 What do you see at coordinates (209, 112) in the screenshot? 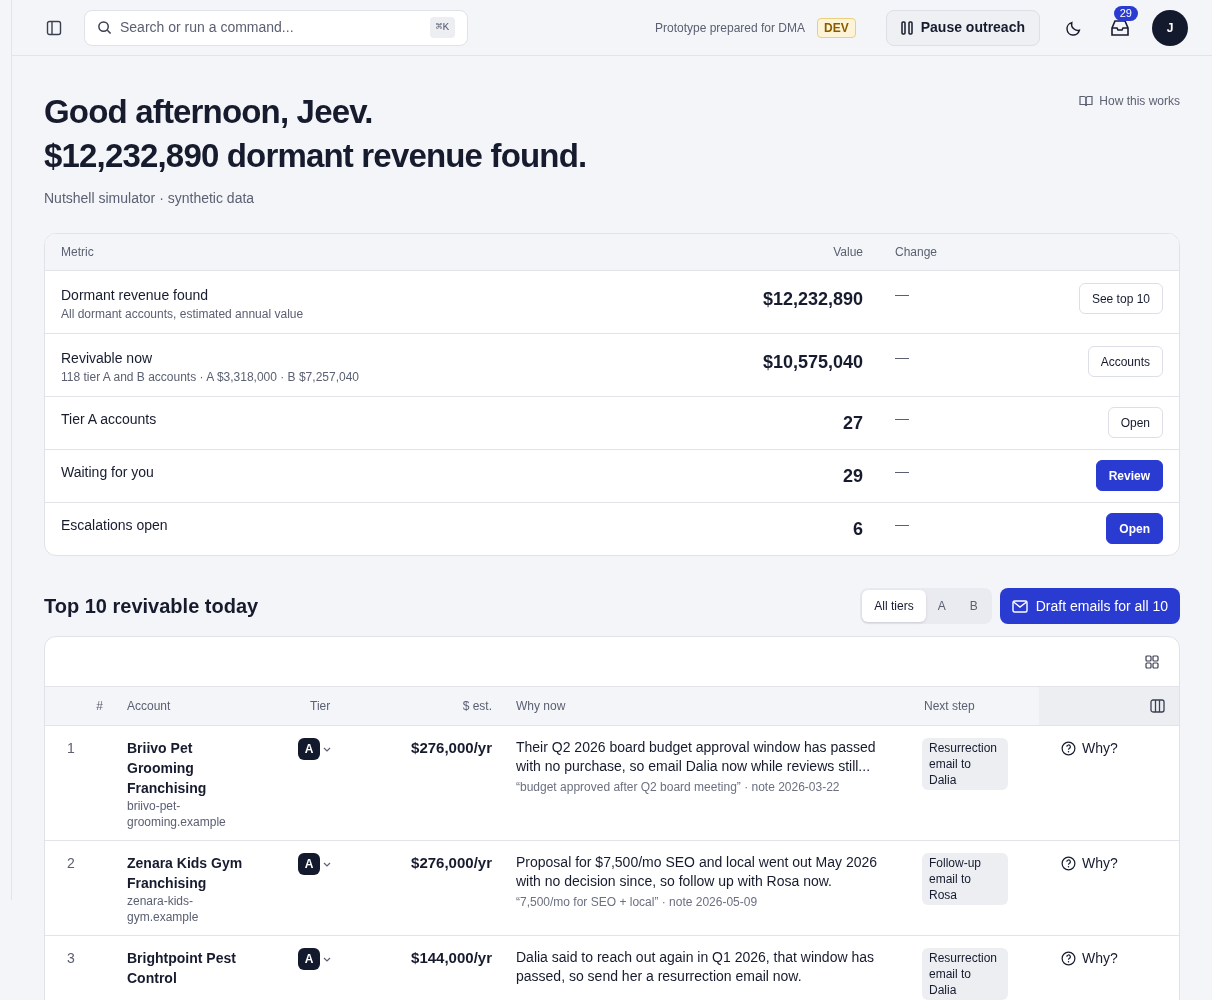
I see `greeting: Good afternoon, Jeev.` at bounding box center [209, 112].